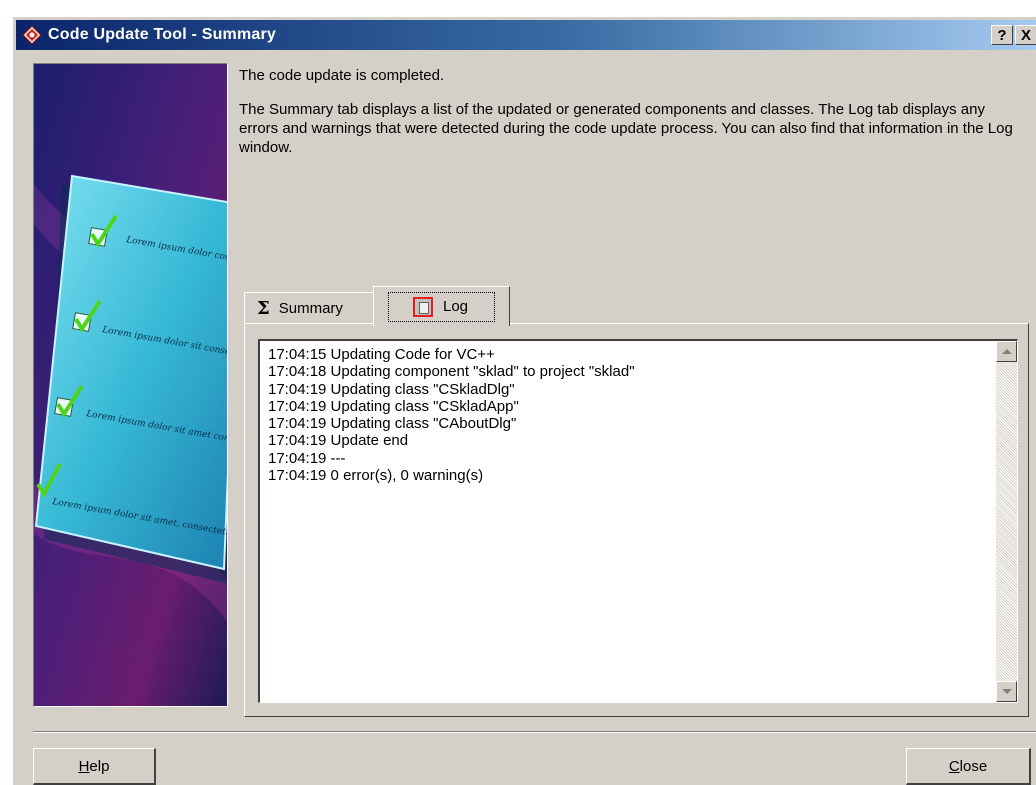 This screenshot has height=785, width=1036. Describe the element at coordinates (32, 35) in the screenshot. I see `app-icon` at that location.